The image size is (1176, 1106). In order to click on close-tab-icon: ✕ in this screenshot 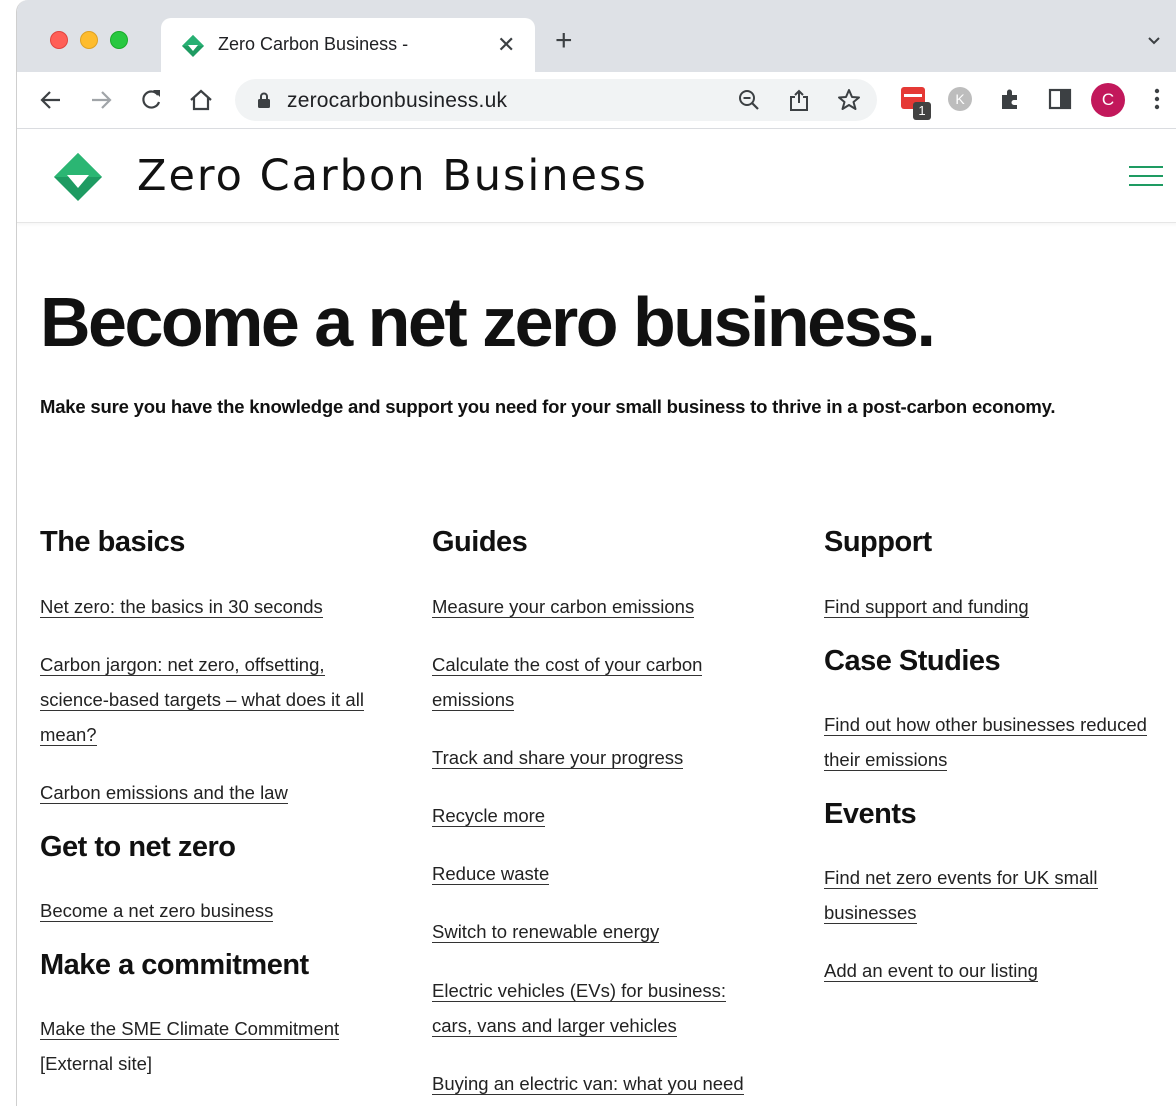, I will do `click(506, 45)`.